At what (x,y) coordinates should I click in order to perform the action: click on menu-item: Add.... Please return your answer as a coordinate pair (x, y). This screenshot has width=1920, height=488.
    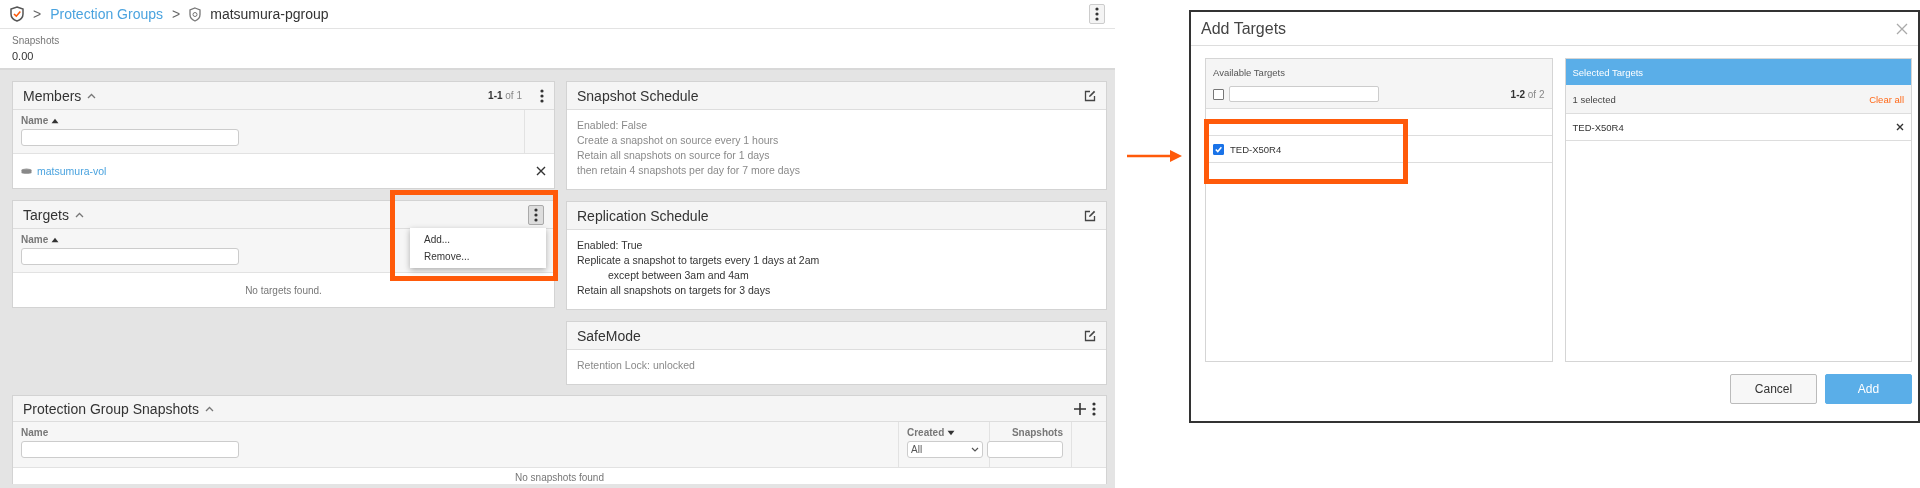
    Looking at the image, I should click on (478, 239).